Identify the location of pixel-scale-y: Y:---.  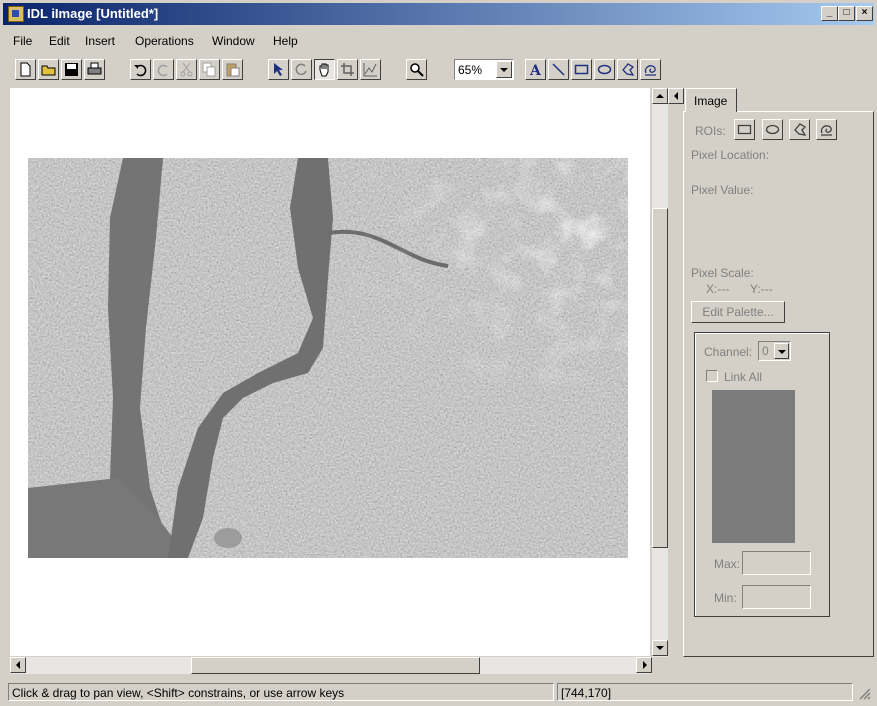
(761, 289).